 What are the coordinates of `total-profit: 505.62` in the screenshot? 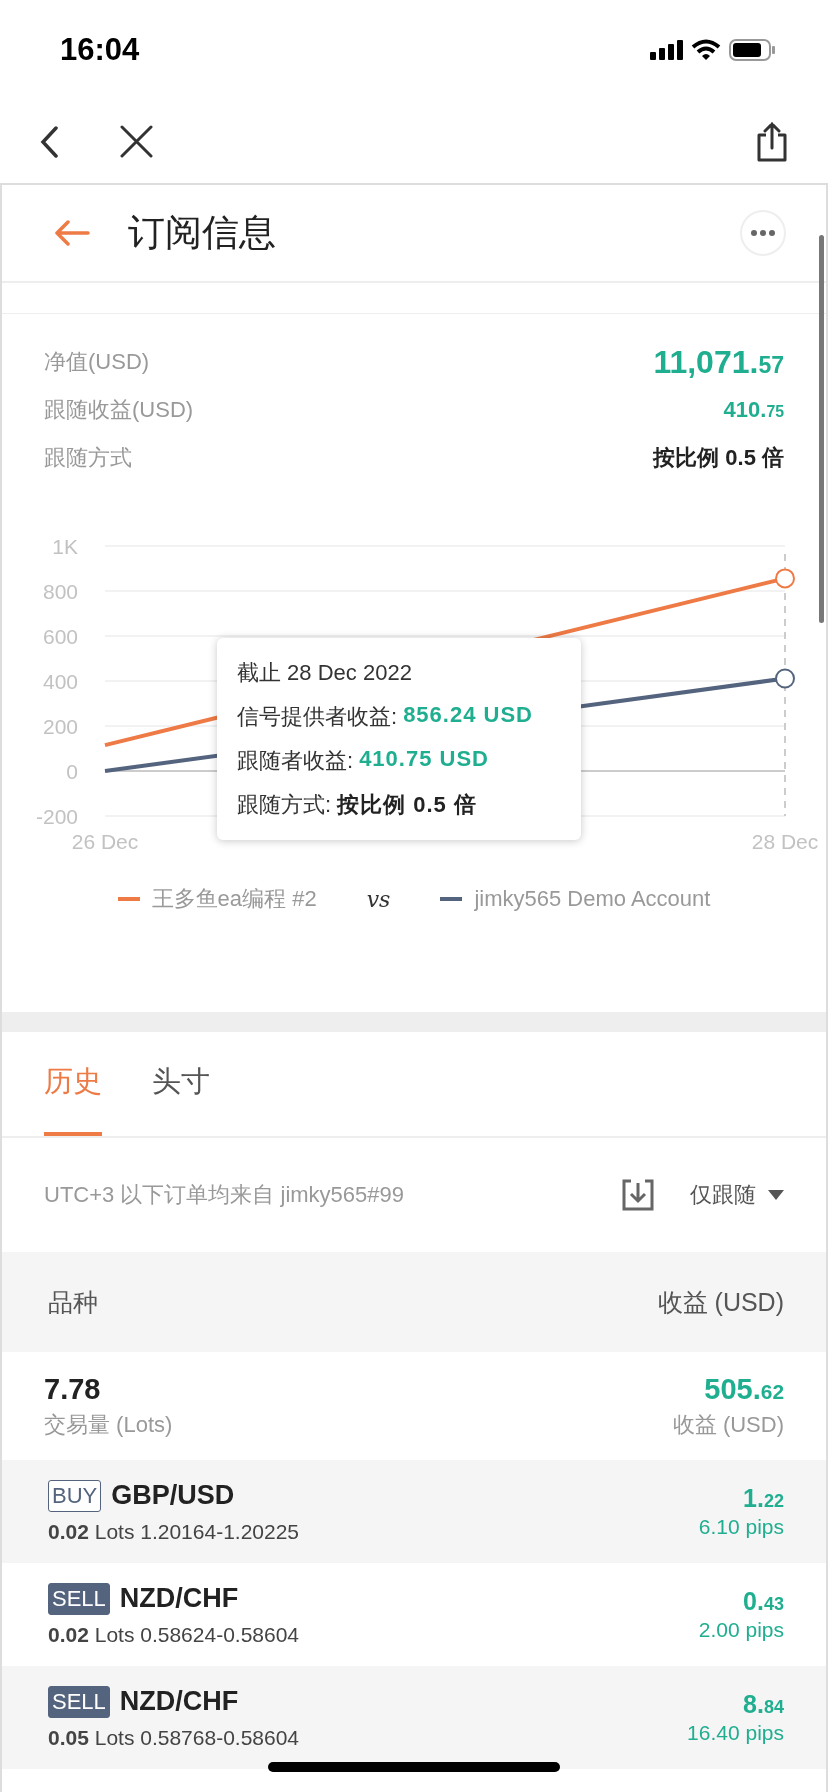 It's located at (744, 1389).